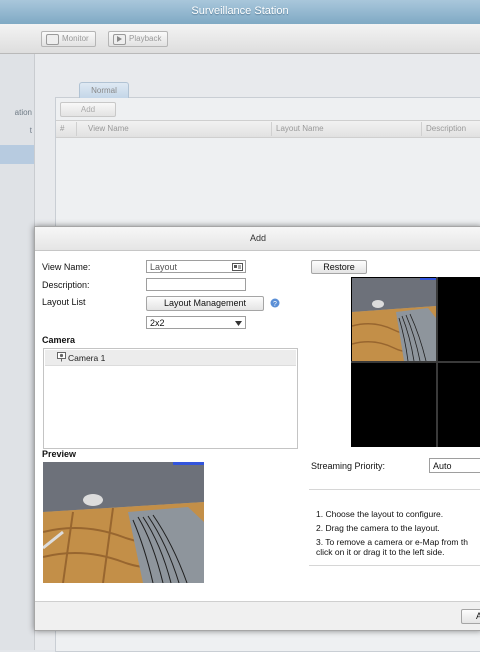 This screenshot has width=480, height=652. What do you see at coordinates (61, 357) in the screenshot?
I see `camera-icon` at bounding box center [61, 357].